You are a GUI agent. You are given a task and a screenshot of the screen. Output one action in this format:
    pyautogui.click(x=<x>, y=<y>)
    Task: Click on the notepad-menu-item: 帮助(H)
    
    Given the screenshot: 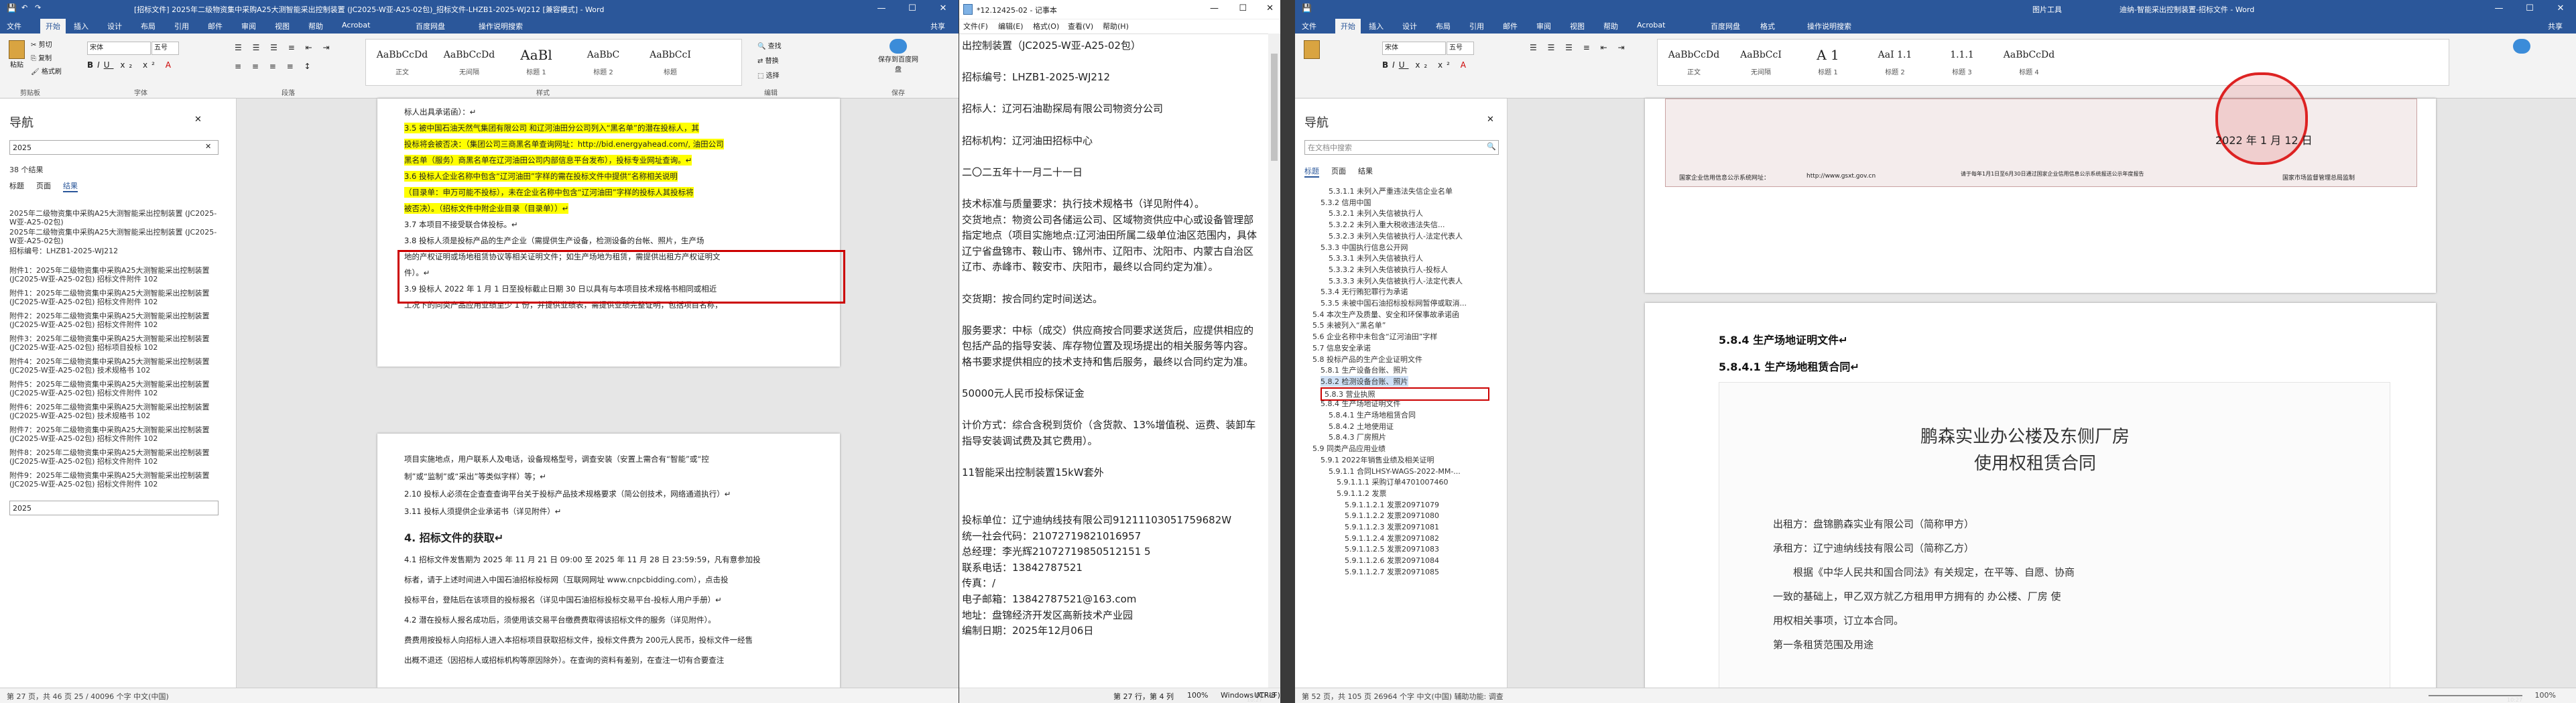 What is the action you would take?
    pyautogui.click(x=1116, y=26)
    